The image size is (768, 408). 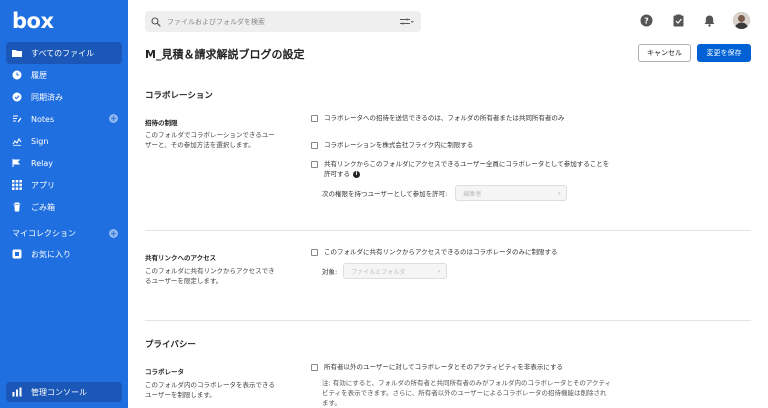 I want to click on collaboration-section-title: コラボレーション, so click(x=179, y=96).